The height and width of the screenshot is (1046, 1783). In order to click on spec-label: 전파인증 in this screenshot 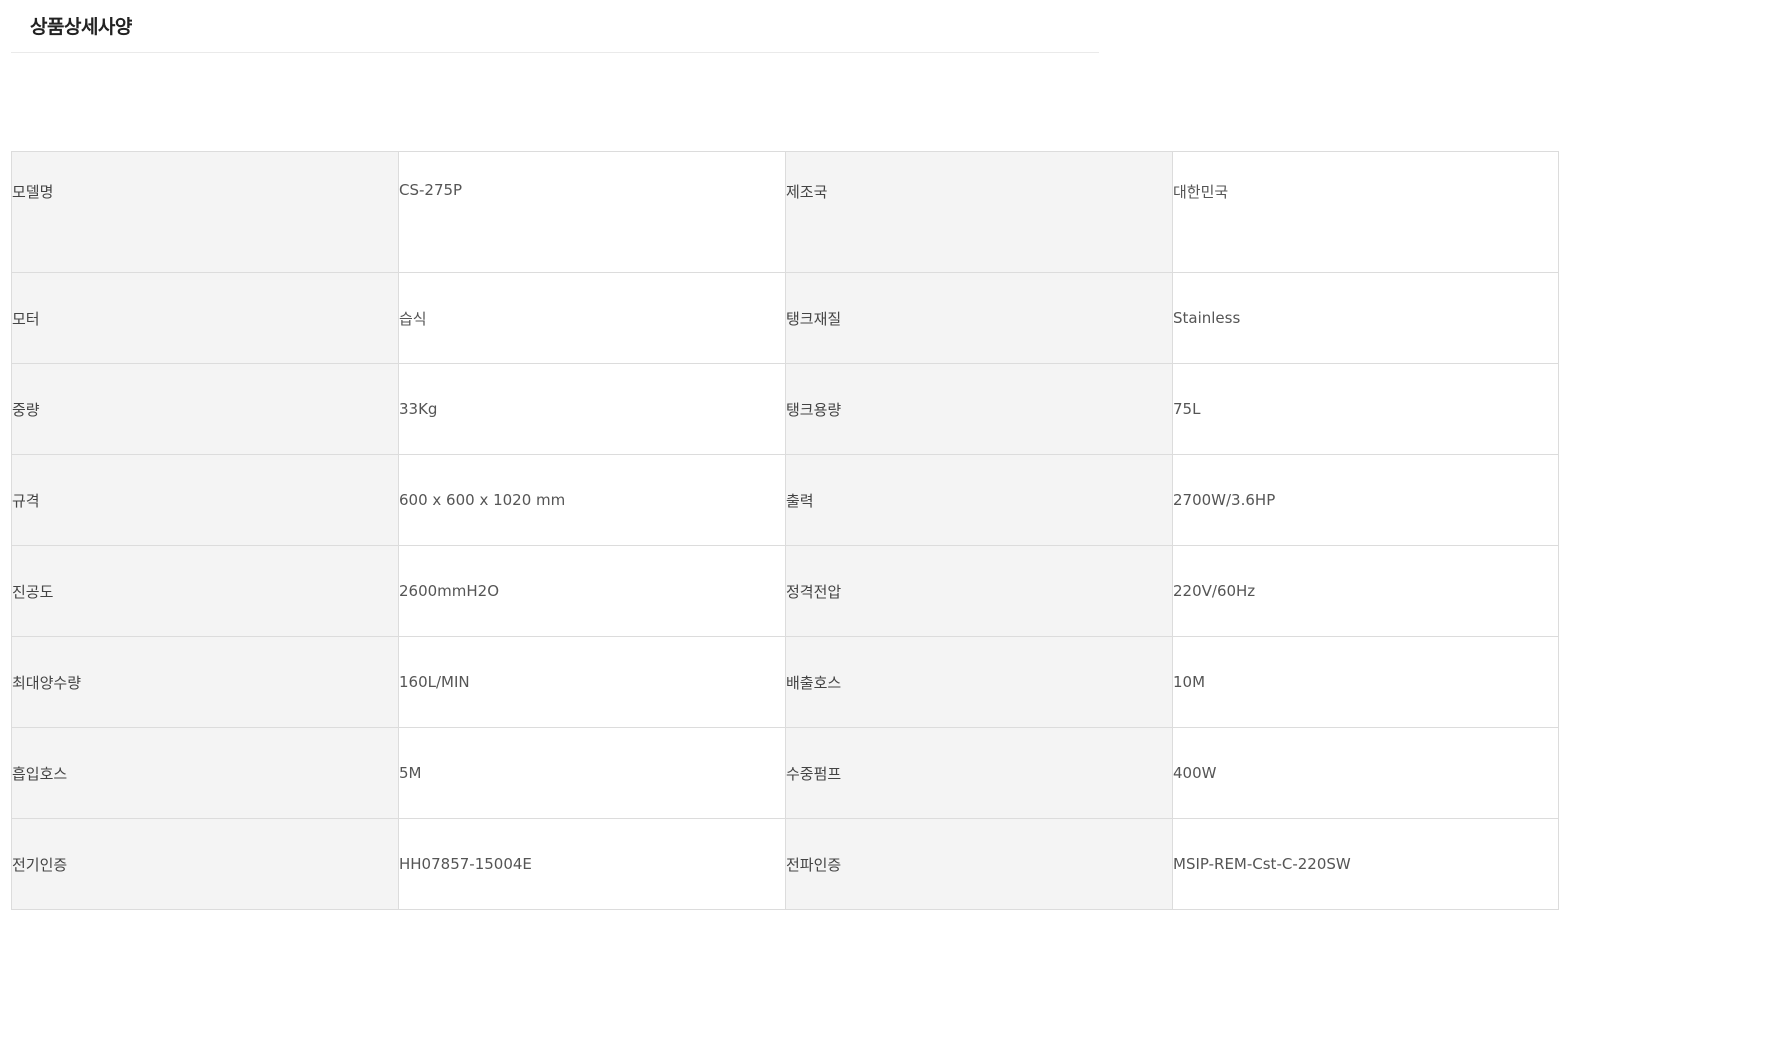, I will do `click(979, 864)`.